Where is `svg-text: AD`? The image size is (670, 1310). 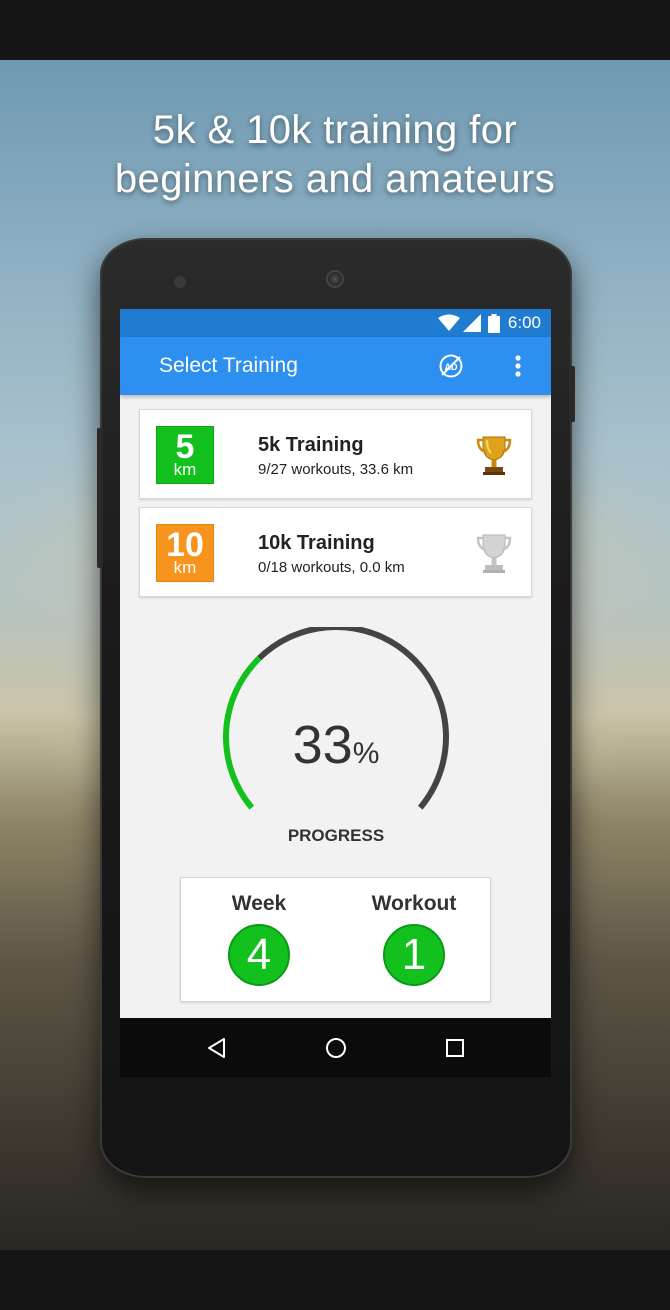
svg-text: AD is located at coordinates (451, 367).